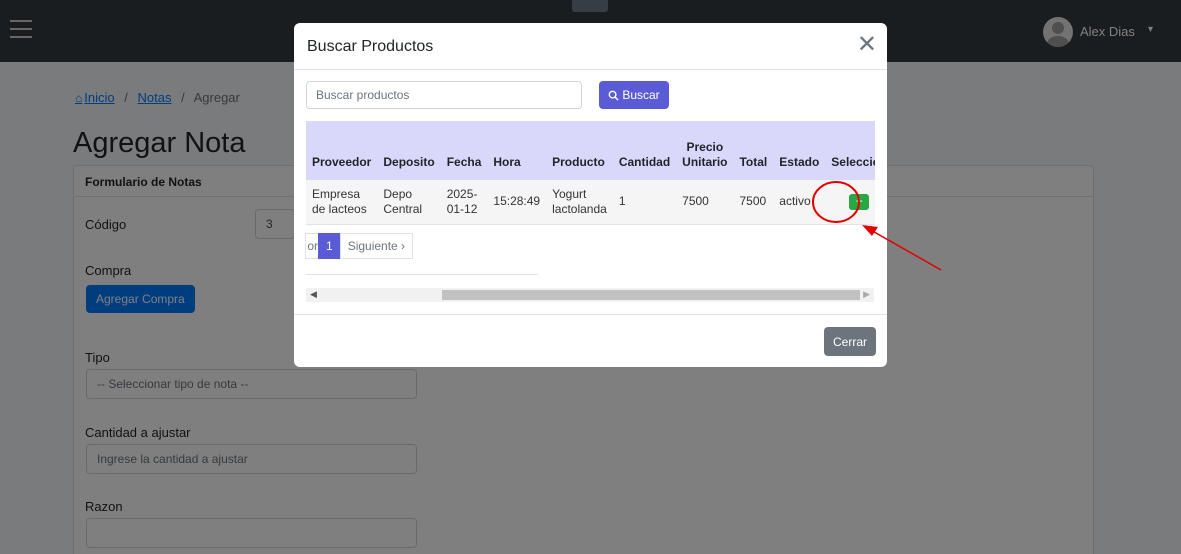 The width and height of the screenshot is (1181, 554). I want to click on col-total: Total, so click(753, 162).